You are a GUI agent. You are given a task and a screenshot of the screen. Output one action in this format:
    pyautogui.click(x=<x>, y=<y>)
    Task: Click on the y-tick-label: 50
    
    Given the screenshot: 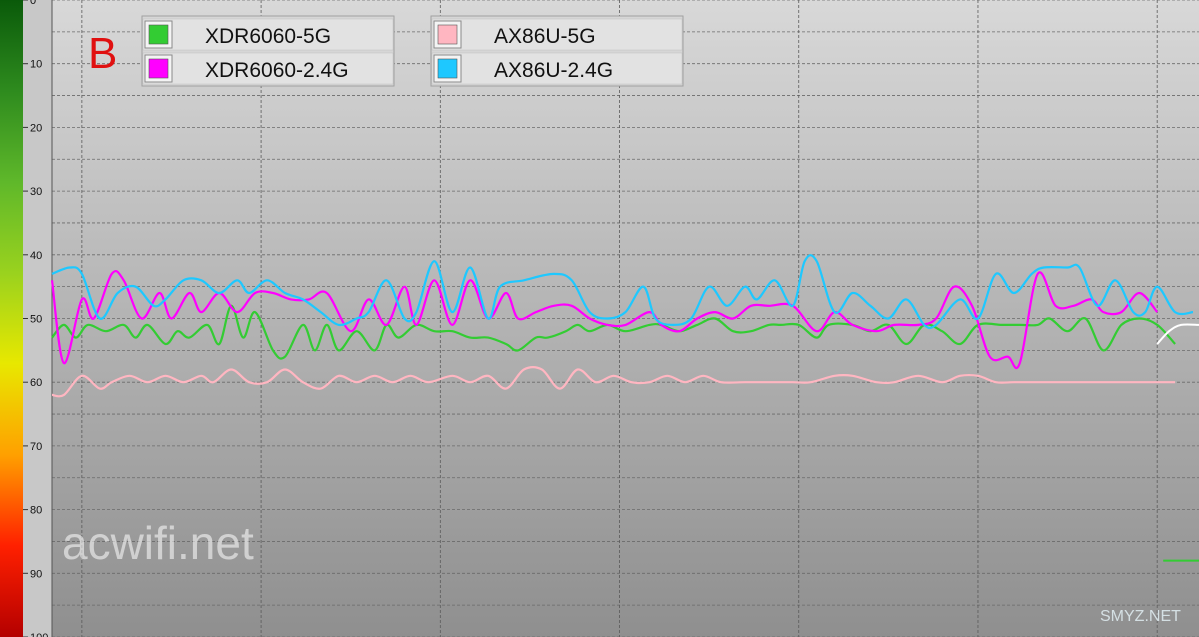 What is the action you would take?
    pyautogui.click(x=36, y=320)
    